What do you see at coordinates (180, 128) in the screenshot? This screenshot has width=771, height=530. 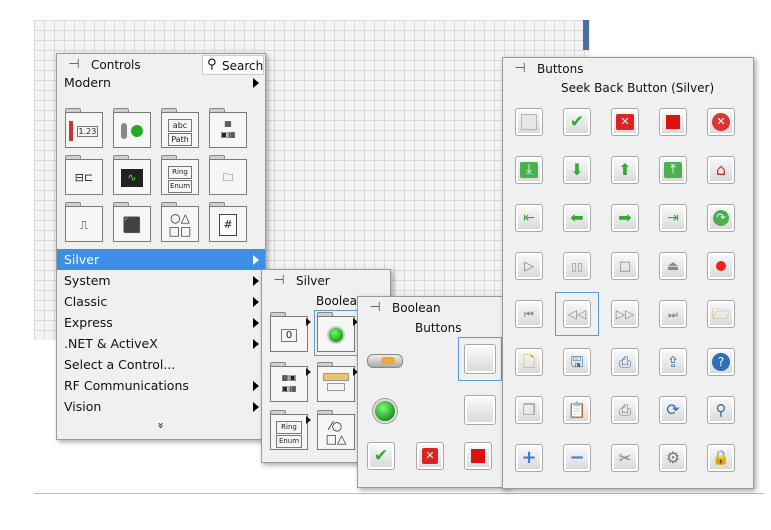 I see `string-path-tile: abc Path` at bounding box center [180, 128].